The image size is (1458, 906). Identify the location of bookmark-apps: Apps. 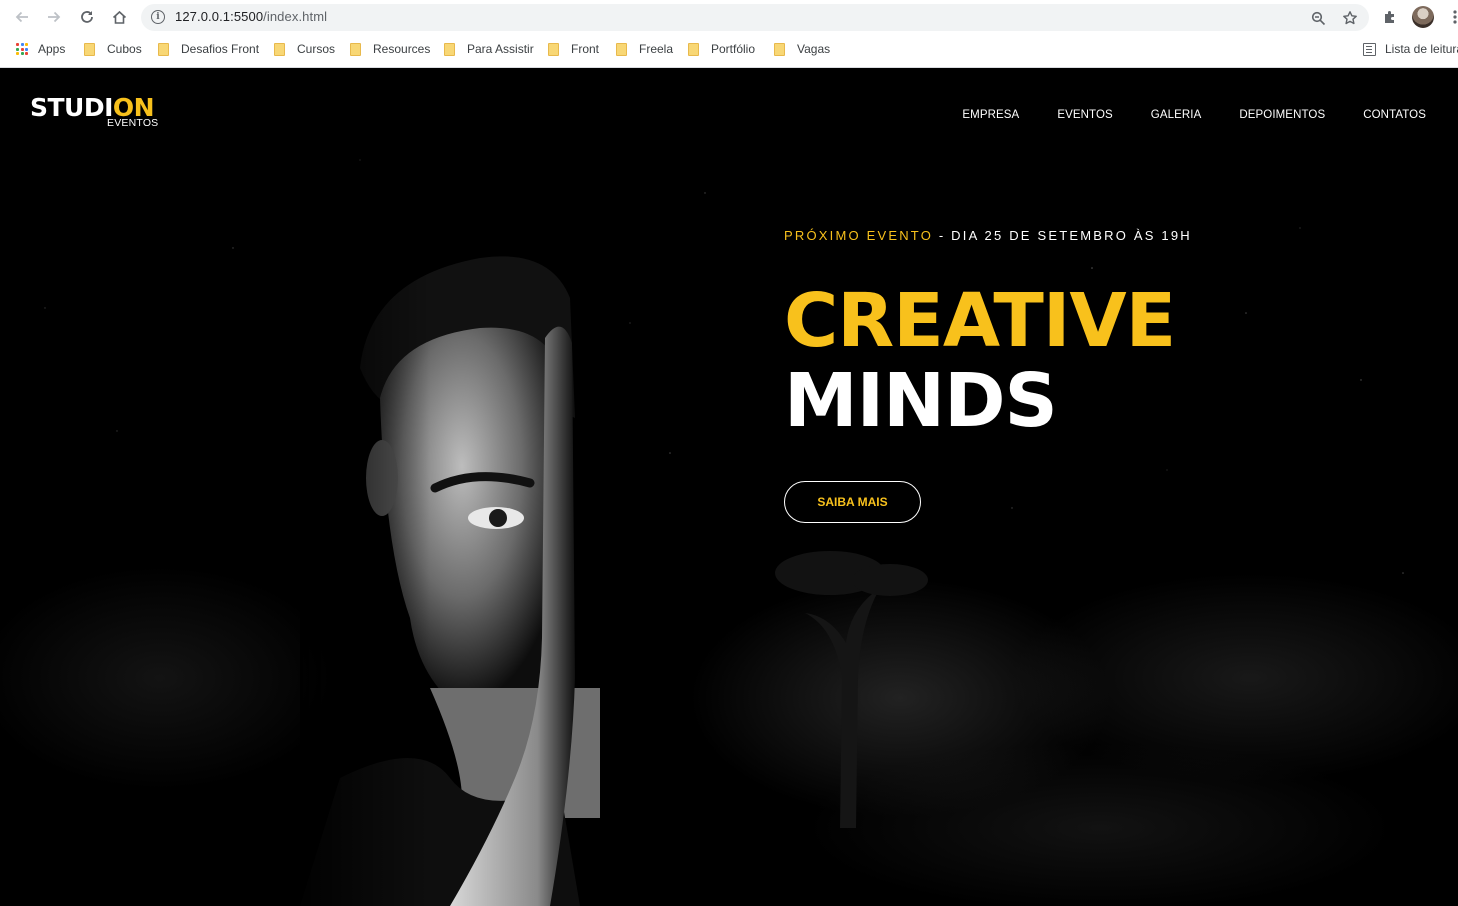
(40, 49).